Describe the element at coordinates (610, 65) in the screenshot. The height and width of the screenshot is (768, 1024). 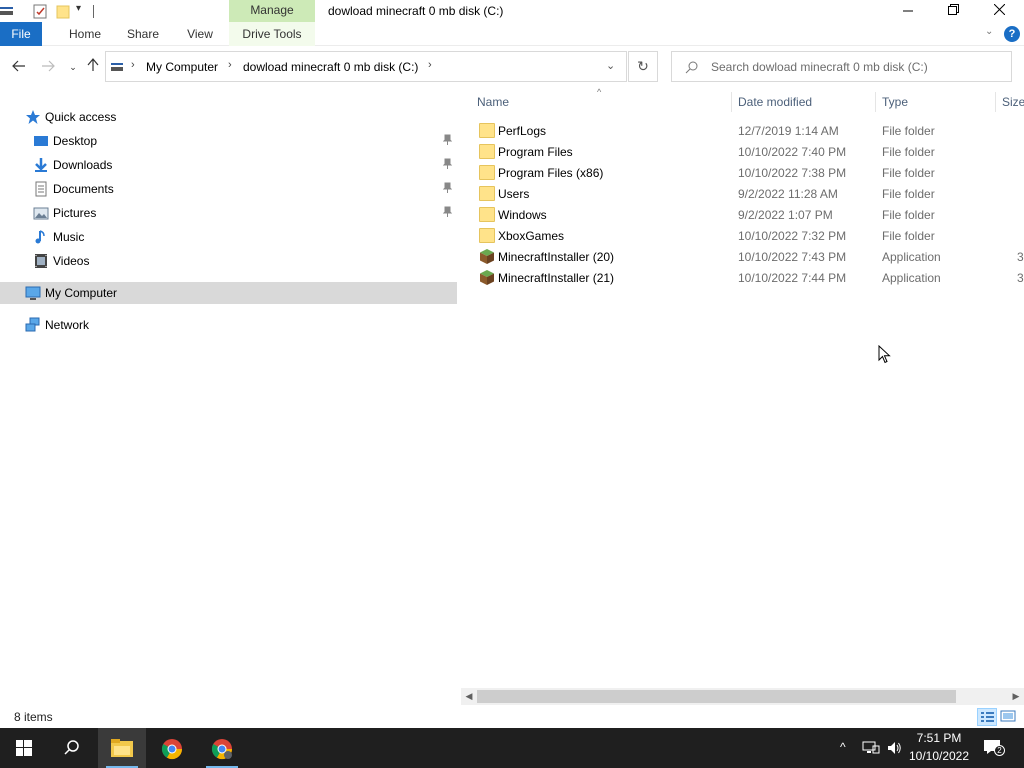
I see `address-history-dropdown-icon: ⌄` at that location.